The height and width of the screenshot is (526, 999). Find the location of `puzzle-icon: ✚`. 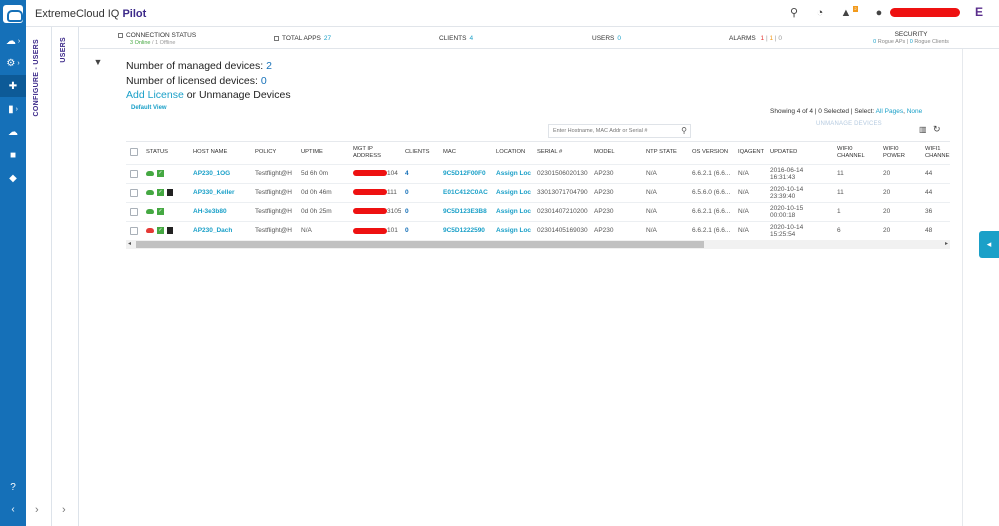

puzzle-icon: ✚ is located at coordinates (13, 86).